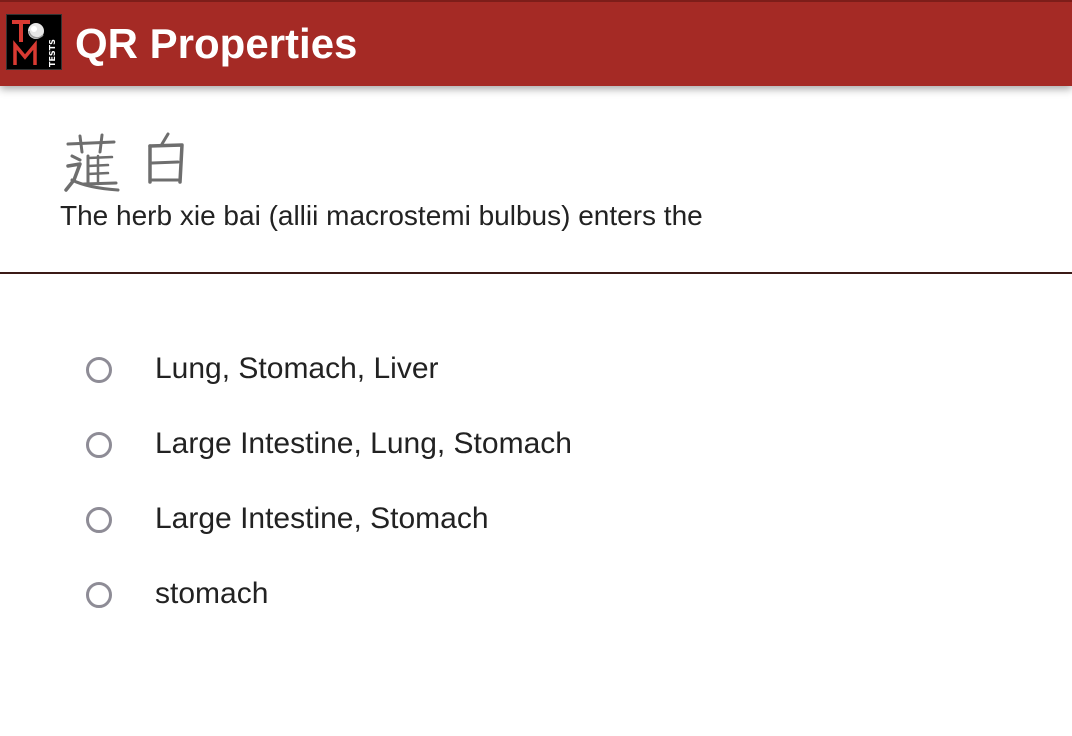 The height and width of the screenshot is (736, 1072). I want to click on answer-option-label: Lung, Stomach, Liver, so click(297, 369).